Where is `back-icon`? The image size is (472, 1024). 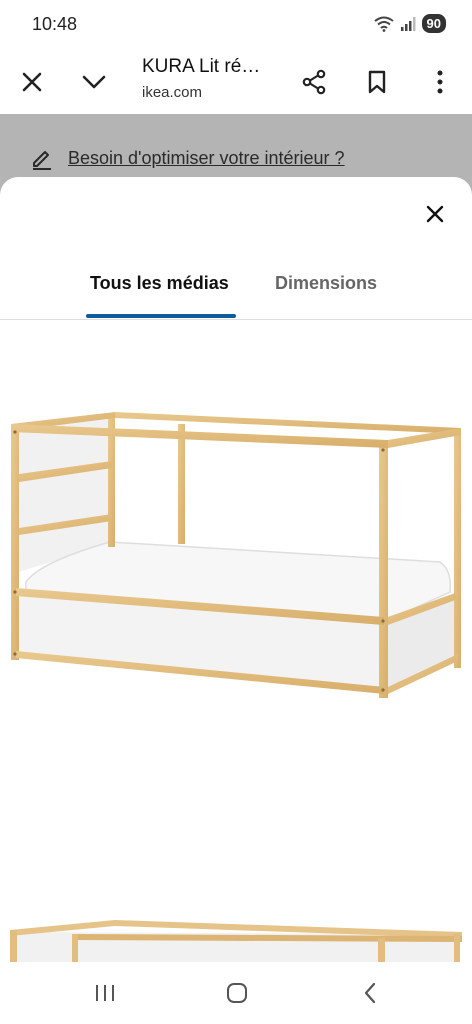 back-icon is located at coordinates (370, 993).